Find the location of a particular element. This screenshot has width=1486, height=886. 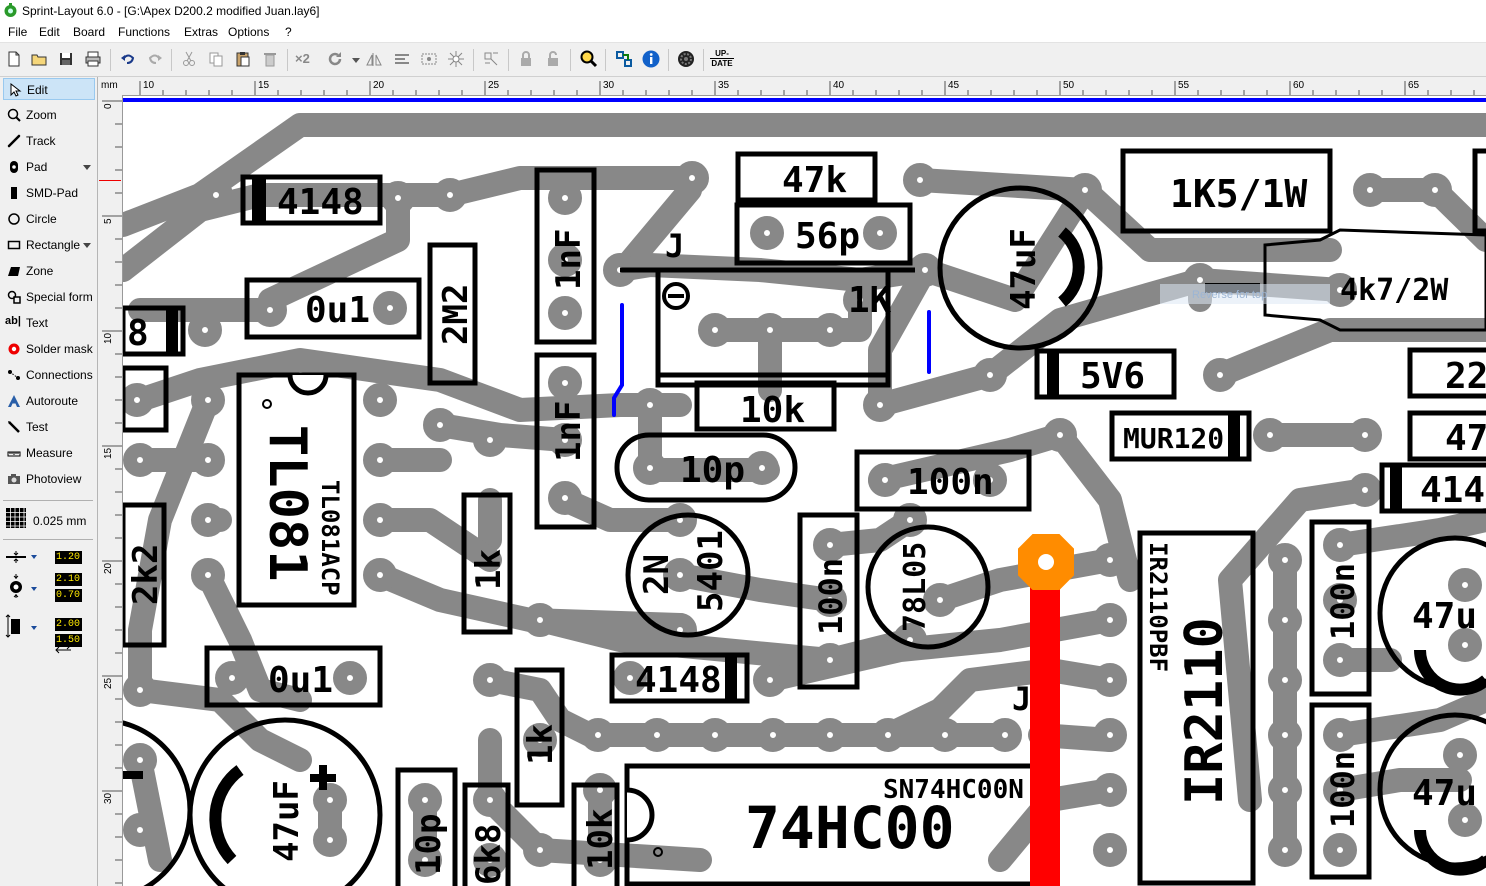

multiply-icon: ×2 is located at coordinates (305, 59).